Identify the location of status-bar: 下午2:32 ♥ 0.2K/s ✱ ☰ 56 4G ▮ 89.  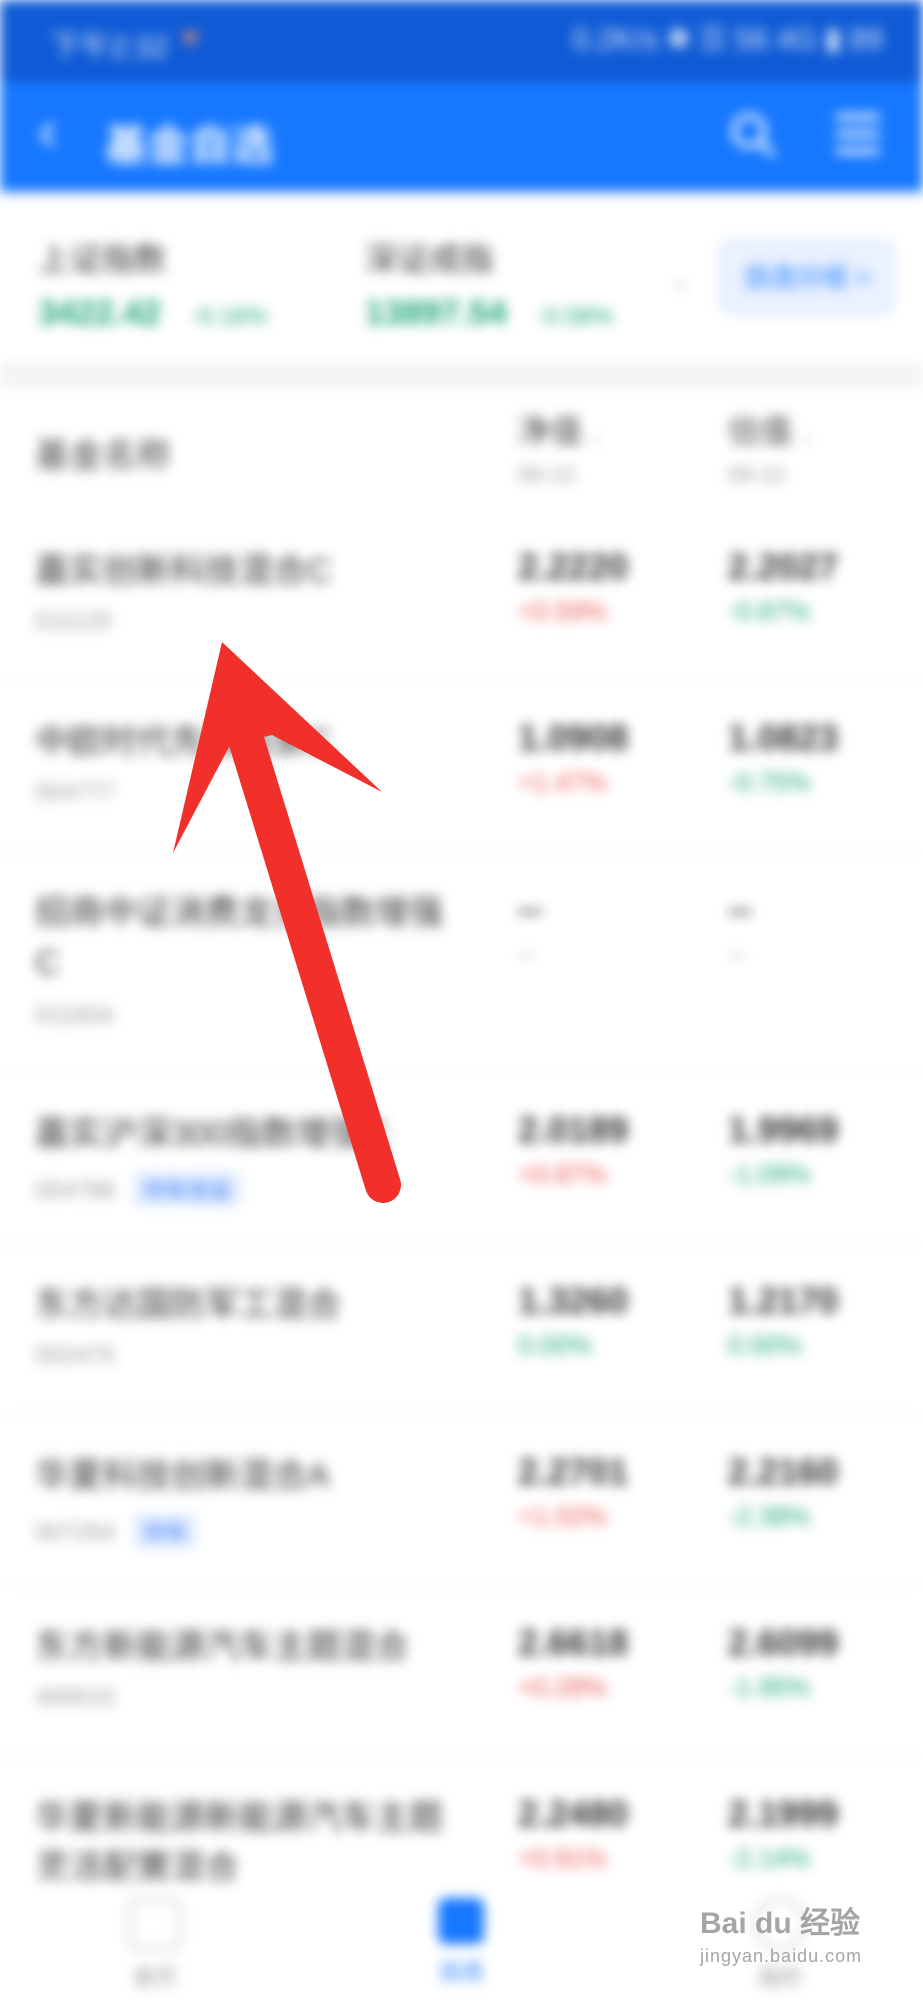
(461, 41).